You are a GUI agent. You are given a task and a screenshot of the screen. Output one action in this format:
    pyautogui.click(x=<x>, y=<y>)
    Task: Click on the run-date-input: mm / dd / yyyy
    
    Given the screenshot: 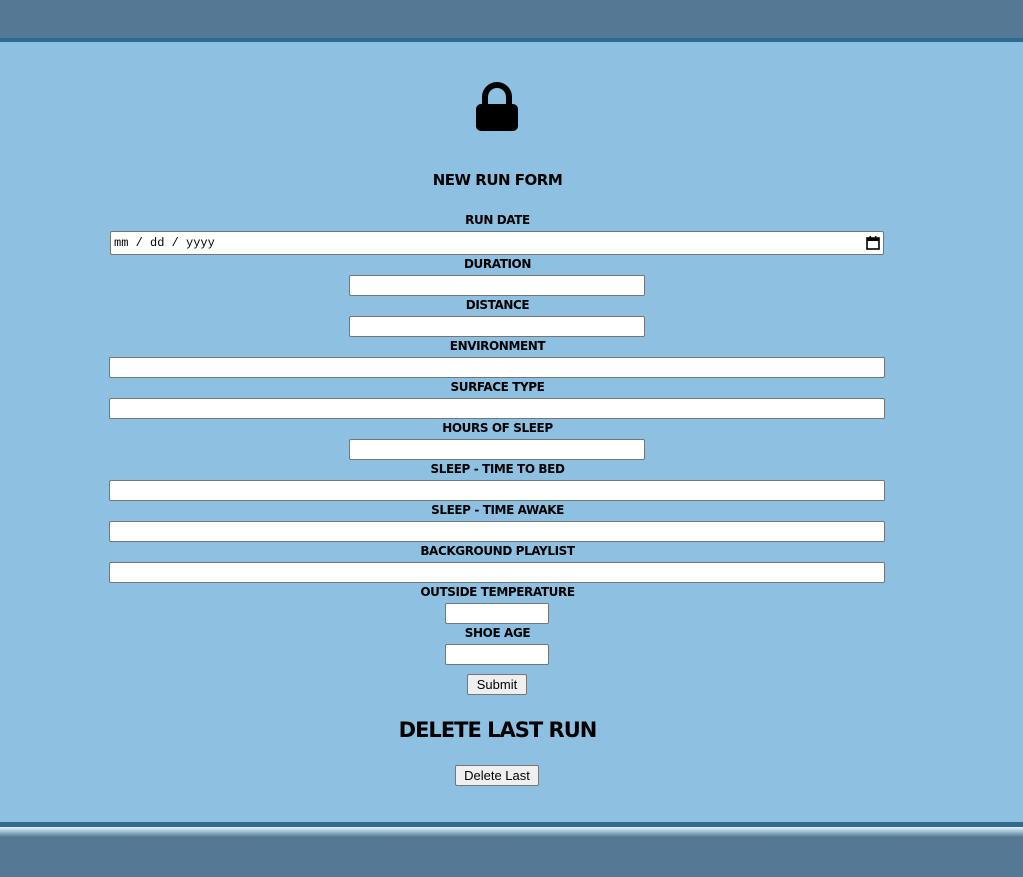 What is the action you would take?
    pyautogui.click(x=497, y=243)
    